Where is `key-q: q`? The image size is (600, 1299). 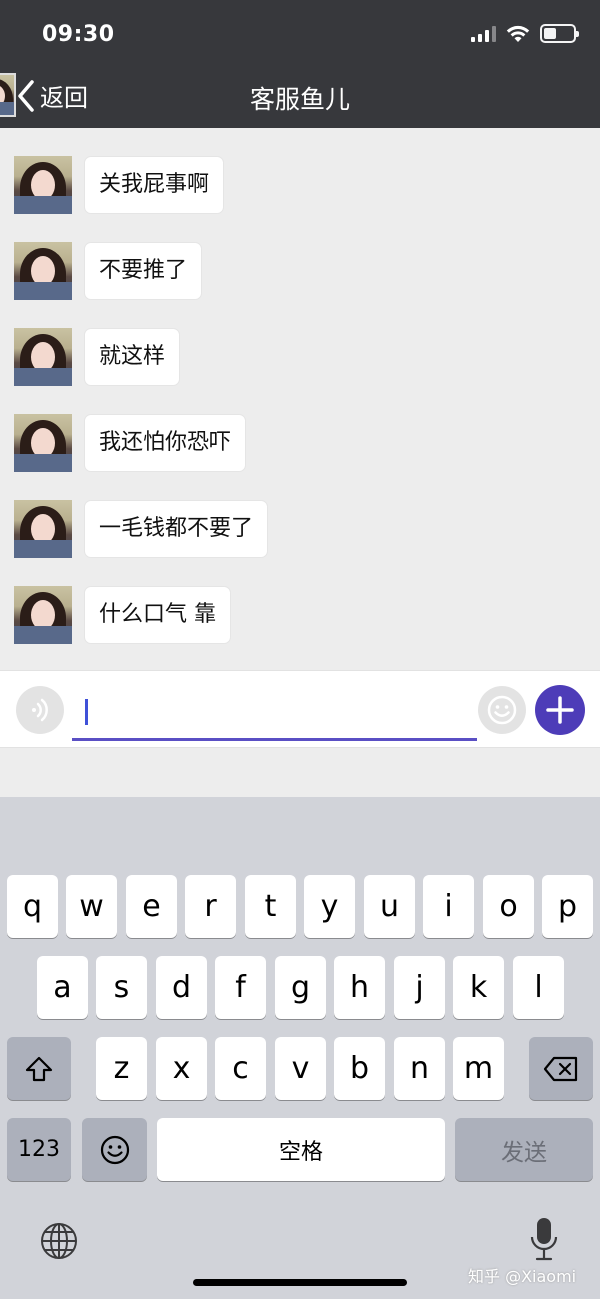 key-q: q is located at coordinates (32, 906).